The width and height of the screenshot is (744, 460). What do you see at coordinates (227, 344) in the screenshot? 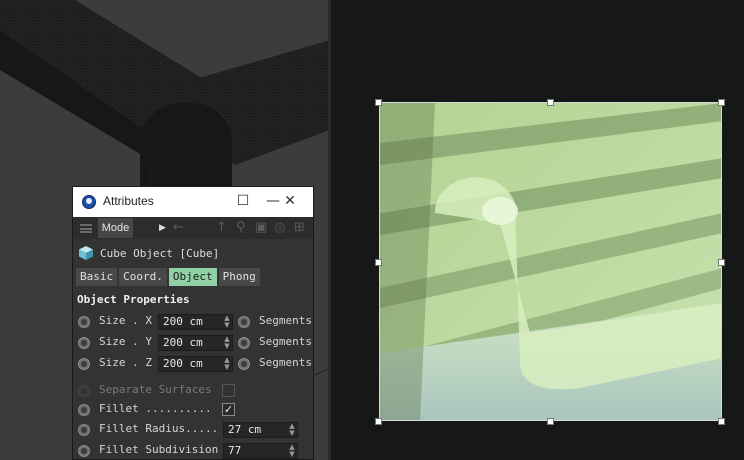
I see `size-y-spinner: ▲ ▼` at bounding box center [227, 344].